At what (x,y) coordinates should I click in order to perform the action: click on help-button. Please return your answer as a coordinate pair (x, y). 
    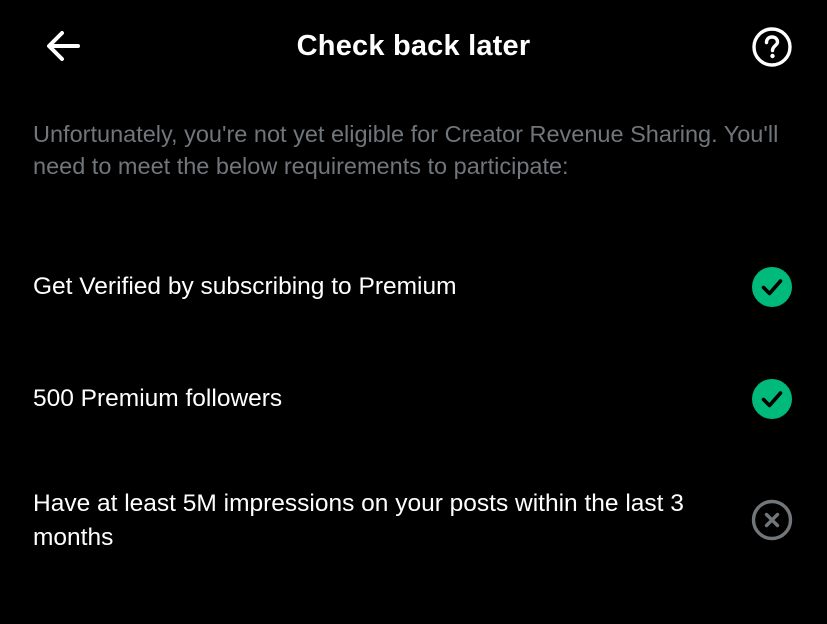
    Looking at the image, I should click on (772, 47).